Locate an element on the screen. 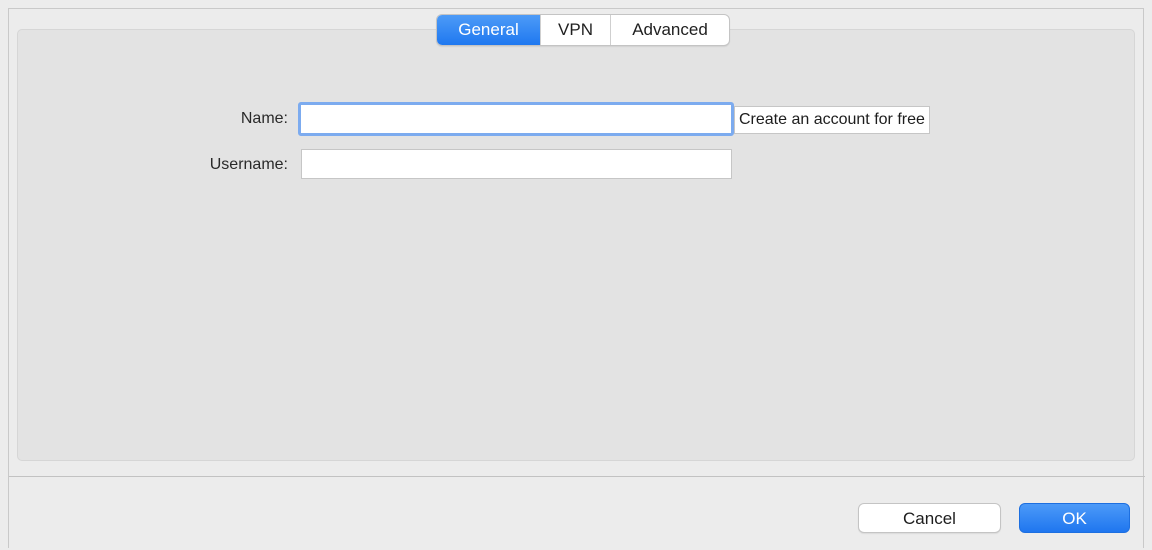  name-field is located at coordinates (516, 119).